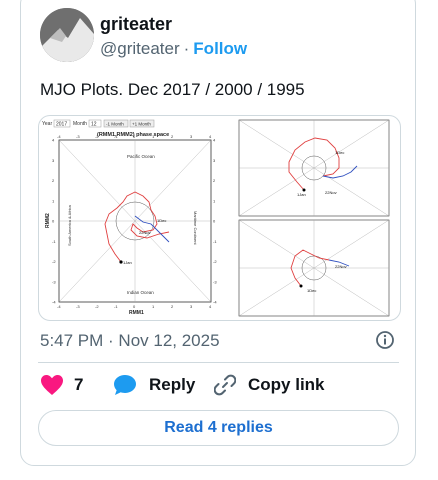 Image resolution: width=438 pixels, height=480 pixels. Describe the element at coordinates (220, 48) in the screenshot. I see `follow-button: Follow` at that location.